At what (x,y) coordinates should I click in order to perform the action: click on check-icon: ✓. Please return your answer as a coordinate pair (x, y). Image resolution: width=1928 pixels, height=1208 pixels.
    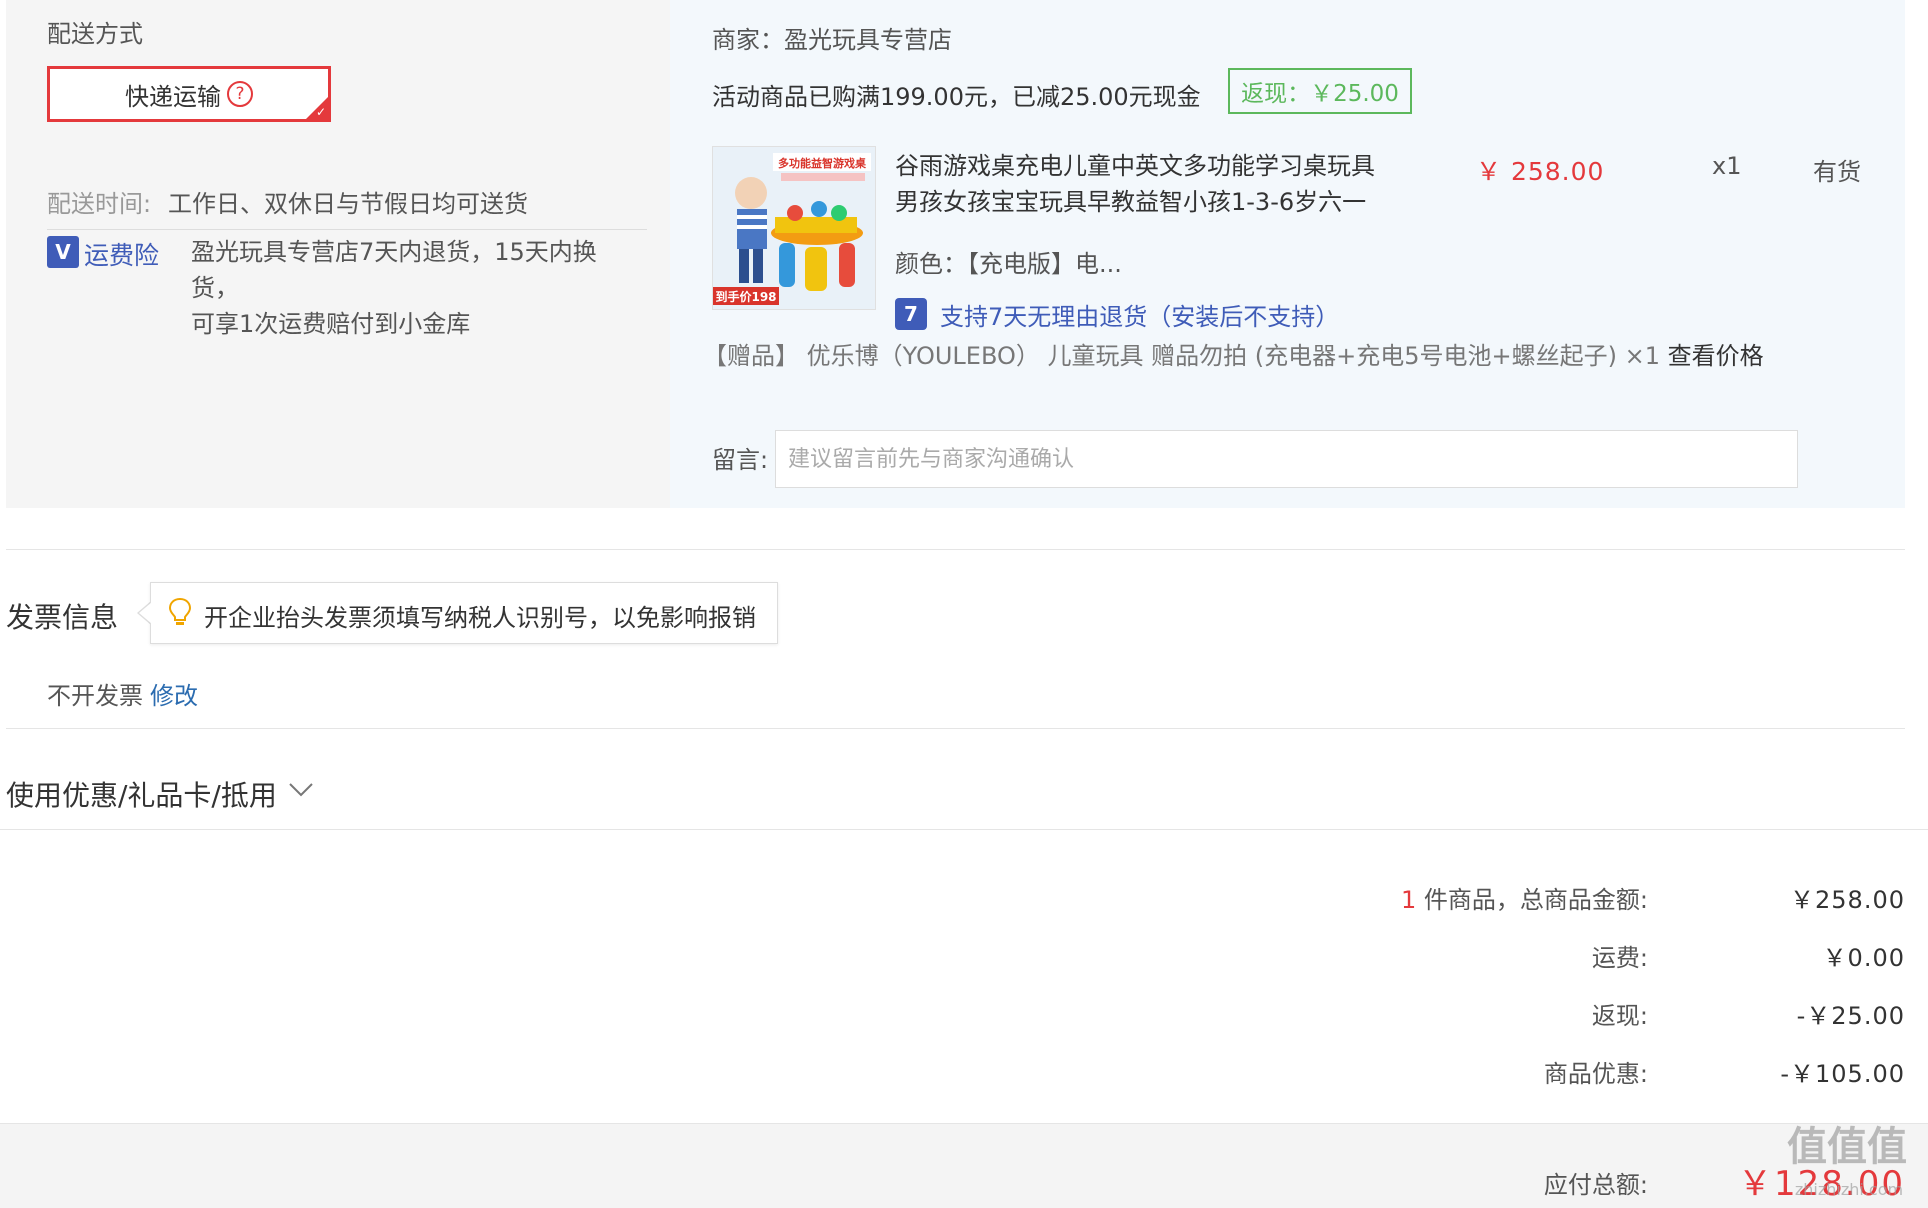
    Looking at the image, I should click on (320, 112).